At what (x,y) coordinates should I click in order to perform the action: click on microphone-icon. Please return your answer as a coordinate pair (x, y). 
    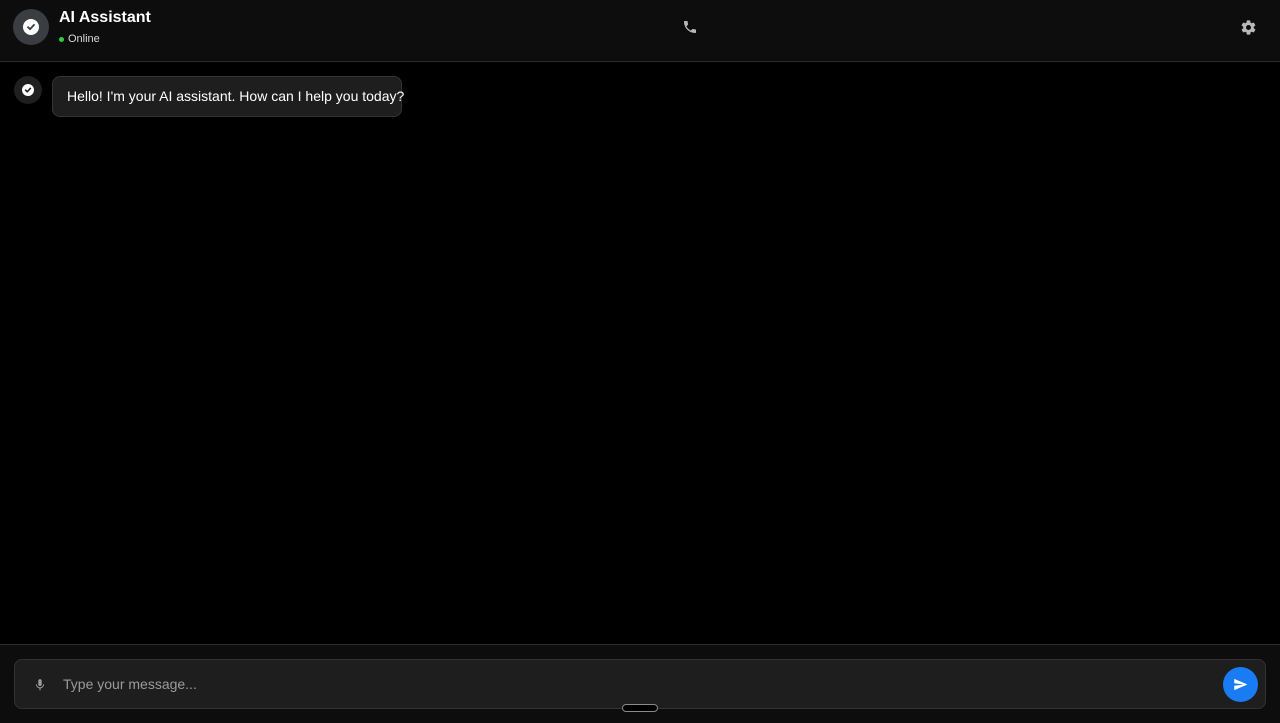
    Looking at the image, I should click on (40, 685).